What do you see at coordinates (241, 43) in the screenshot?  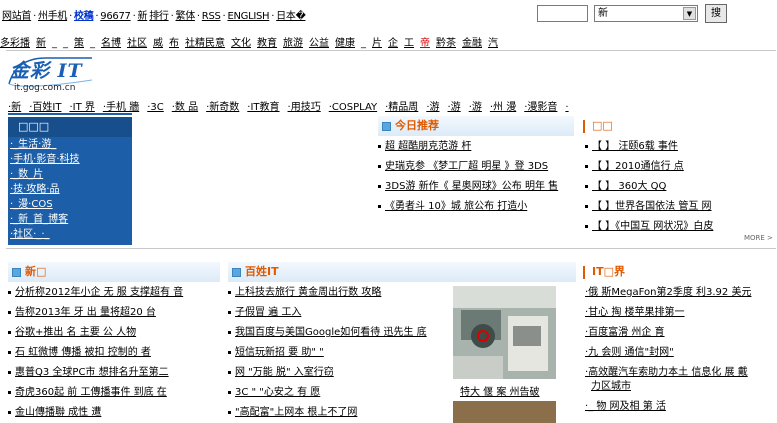 I see `nav-item: 文化` at bounding box center [241, 43].